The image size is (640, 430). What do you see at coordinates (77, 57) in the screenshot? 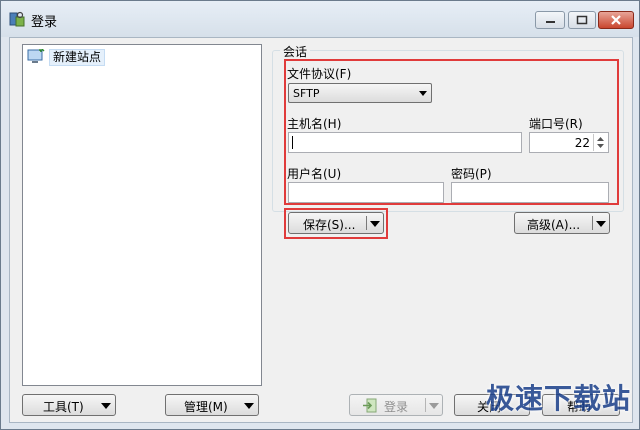
I see `tree-item-label: 新建站点` at bounding box center [77, 57].